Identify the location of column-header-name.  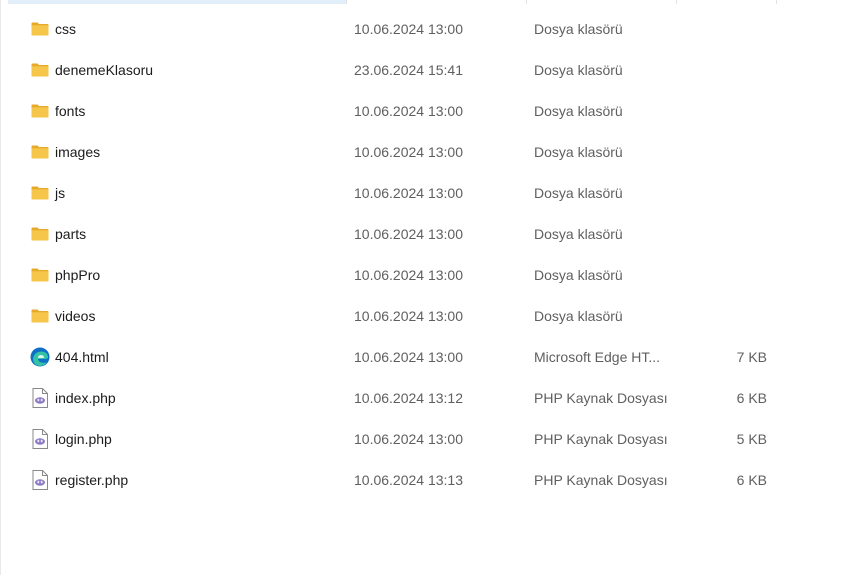
(177, 2).